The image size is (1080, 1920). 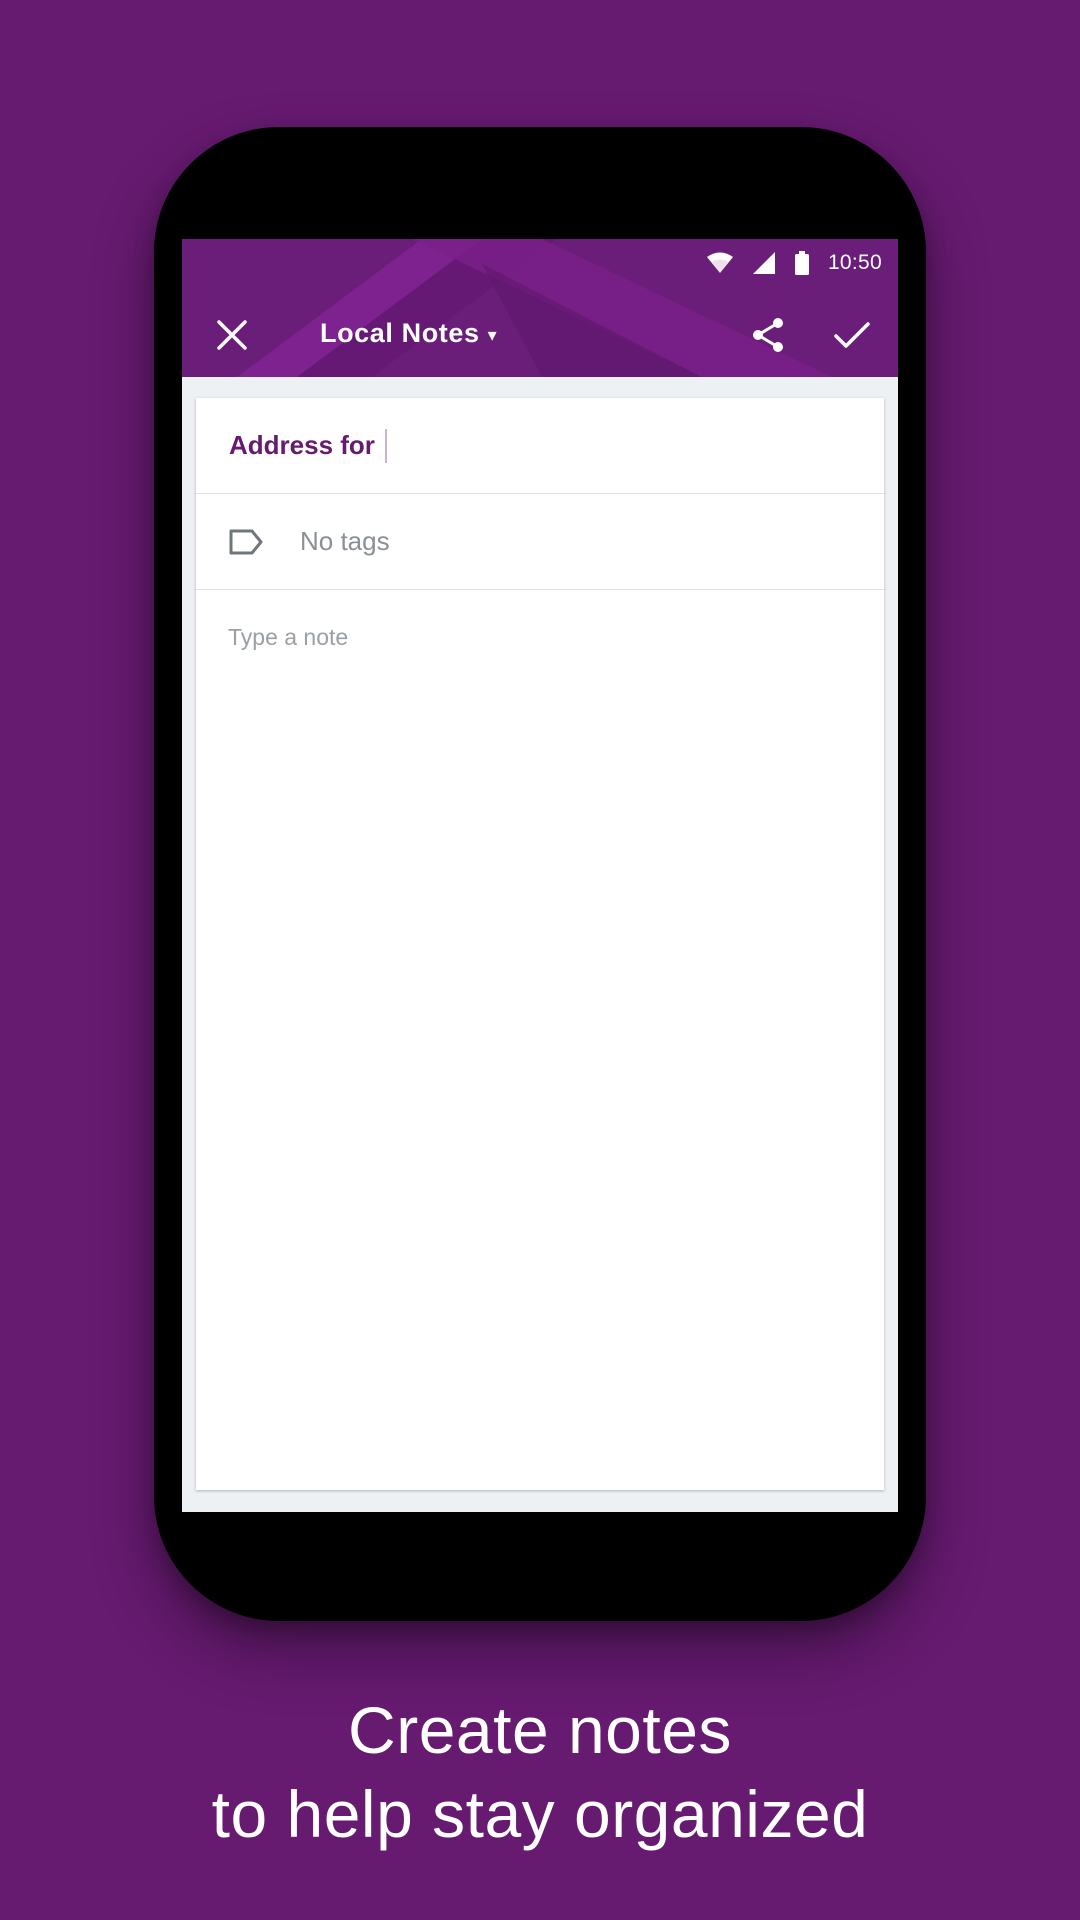 I want to click on notebook-selector: Local Notes ▾, so click(x=408, y=333).